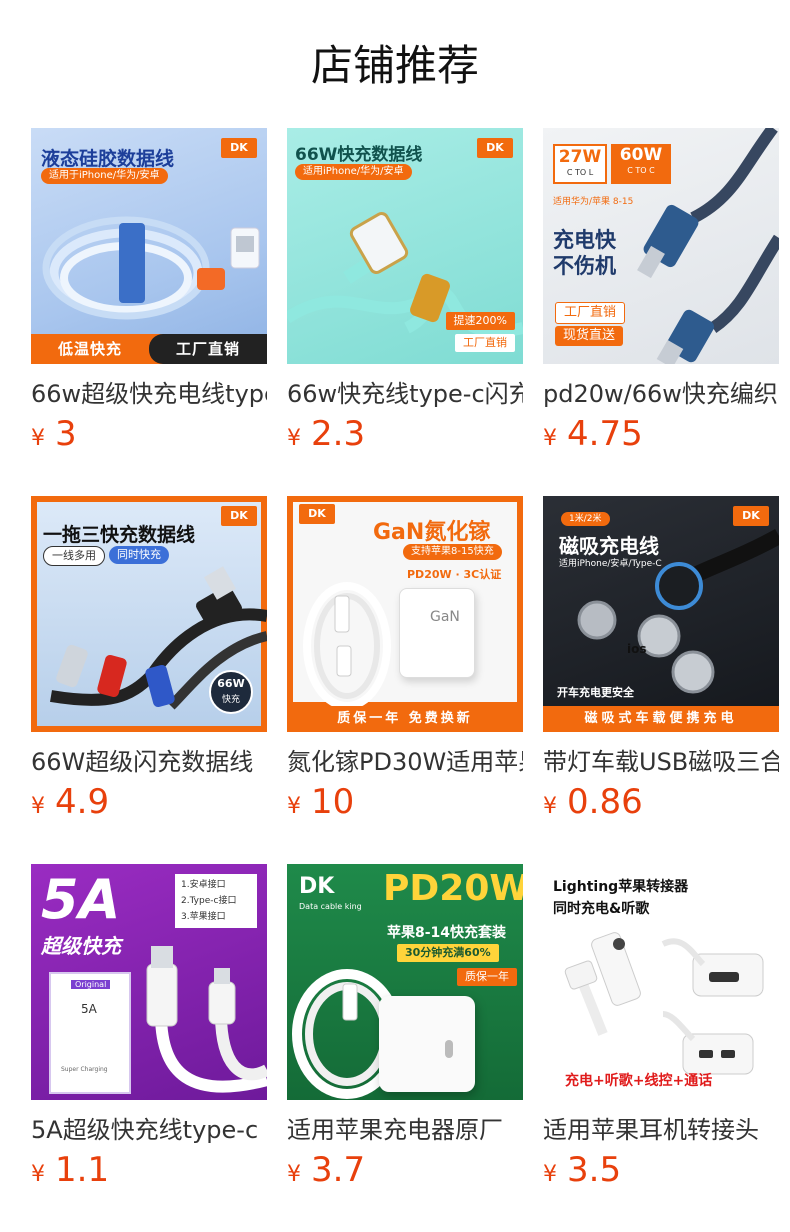  Describe the element at coordinates (405, 1170) in the screenshot. I see `price-row: ¥ 3.7` at that location.